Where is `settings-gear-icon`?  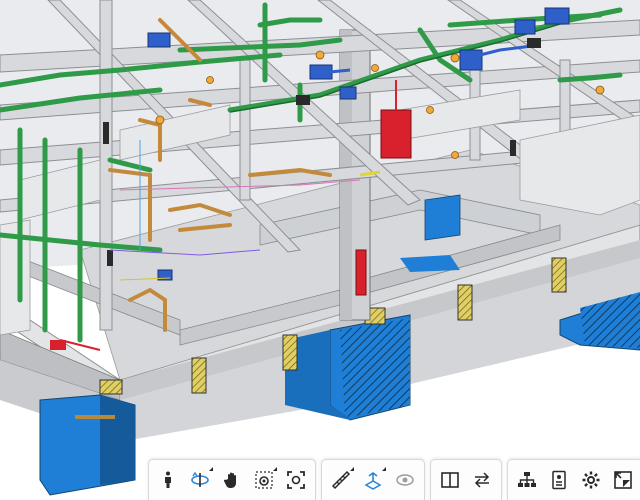 settings-gear-icon is located at coordinates (591, 479).